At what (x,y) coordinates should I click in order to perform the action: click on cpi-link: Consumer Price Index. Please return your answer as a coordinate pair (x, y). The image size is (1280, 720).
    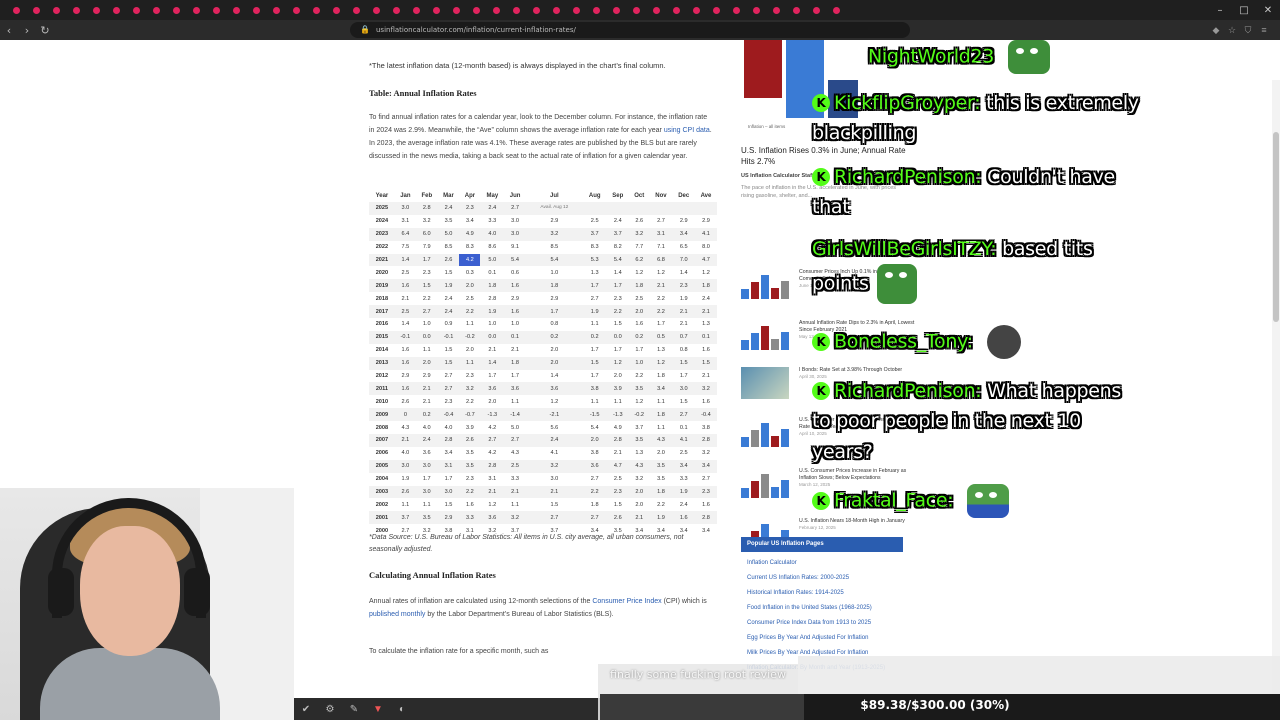
    Looking at the image, I should click on (626, 601).